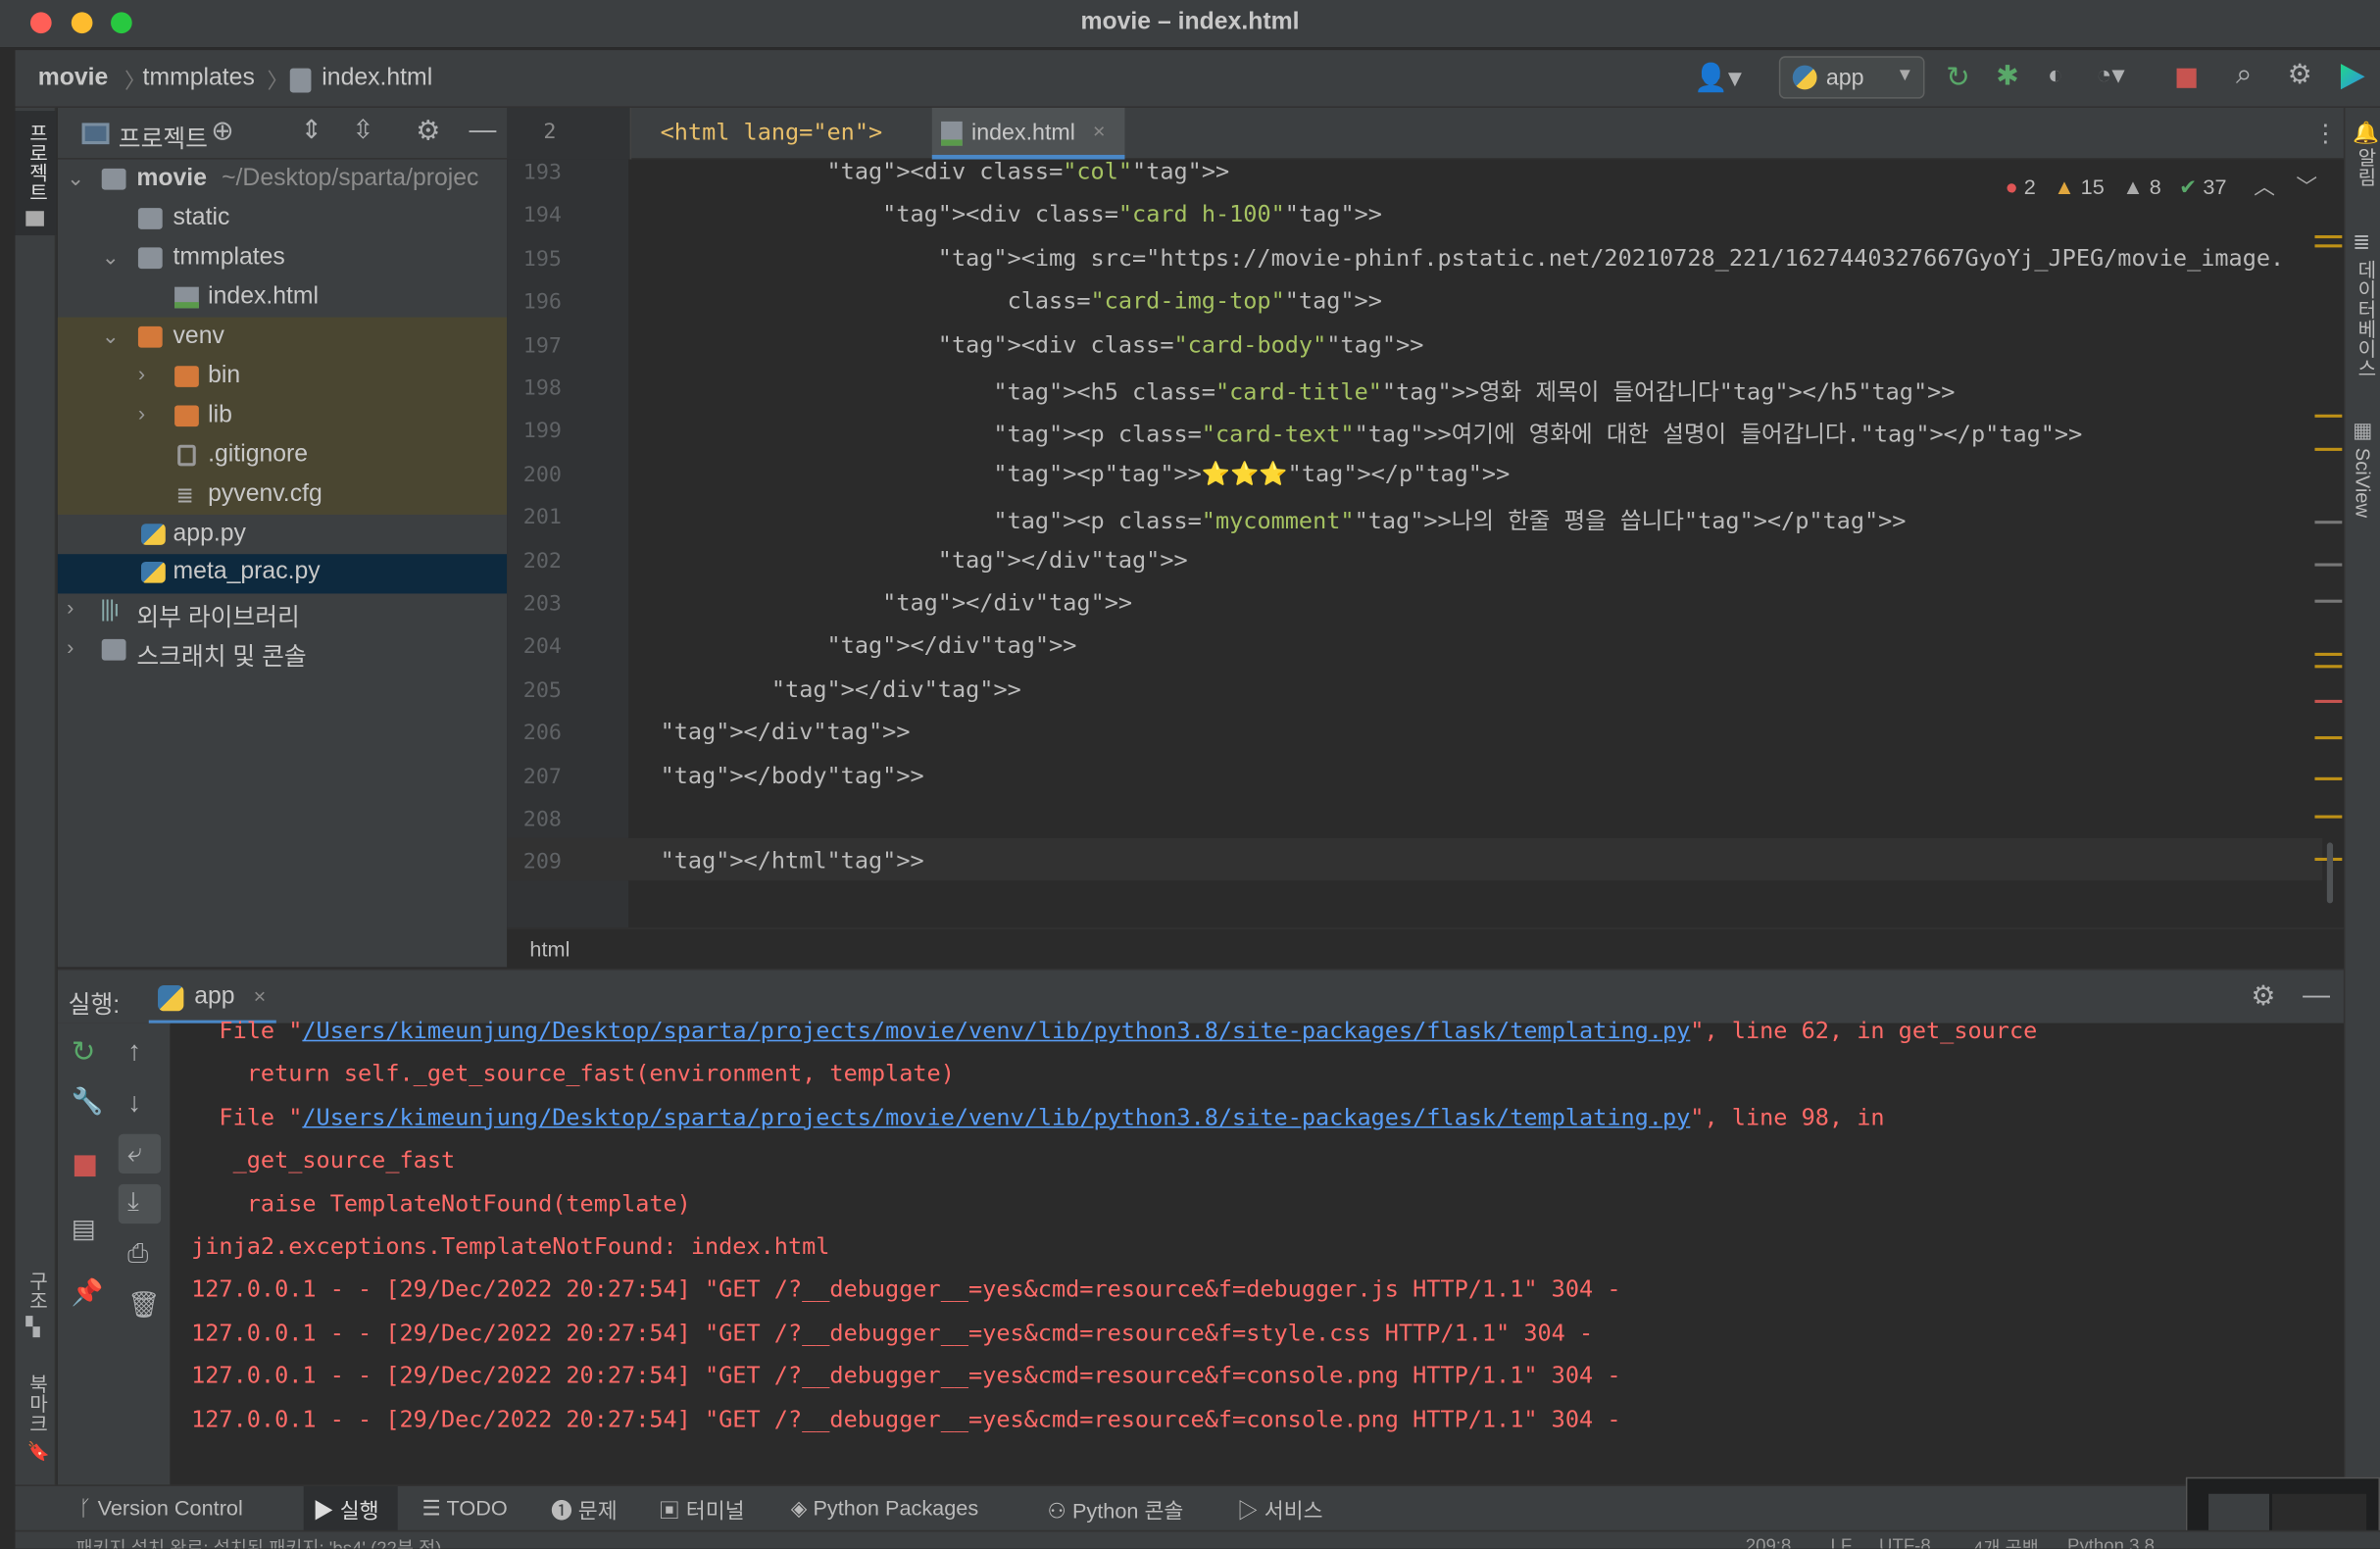  Describe the element at coordinates (1021, 215) in the screenshot. I see `code-line: "tag"><div class="card h-100""tag">>` at that location.